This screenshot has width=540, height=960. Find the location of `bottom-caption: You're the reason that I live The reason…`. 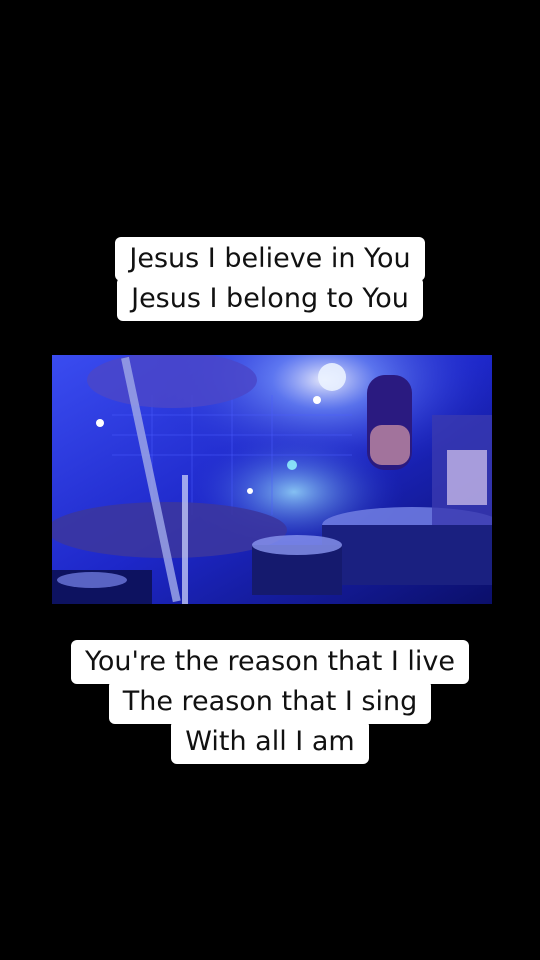

bottom-caption: You're the reason that I live The reason… is located at coordinates (270, 702).